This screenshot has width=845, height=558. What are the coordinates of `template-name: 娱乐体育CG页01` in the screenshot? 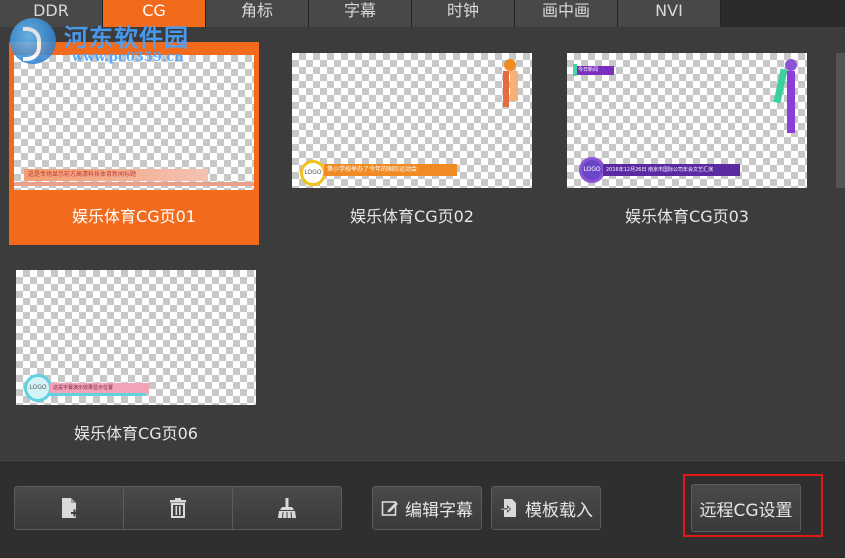 It's located at (134, 216).